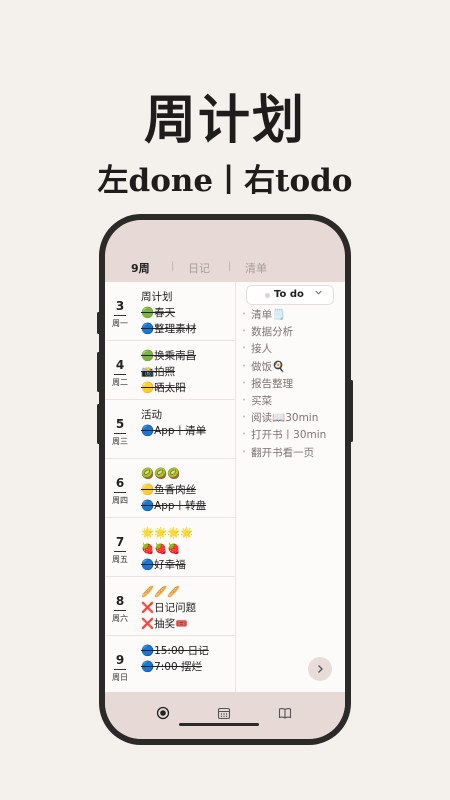 The image size is (450, 800). I want to click on day-weekday: 周四, so click(120, 500).